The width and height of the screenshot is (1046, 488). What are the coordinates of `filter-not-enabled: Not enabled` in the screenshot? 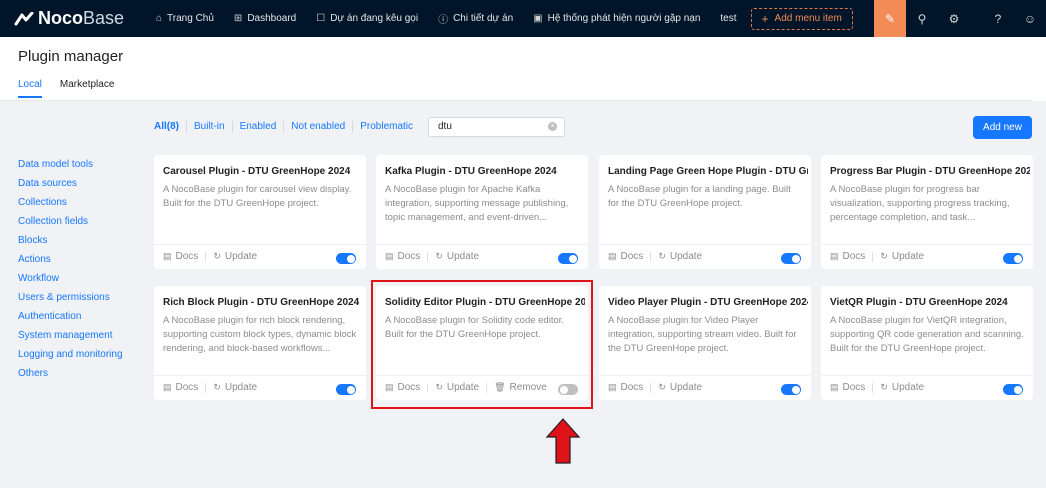 It's located at (319, 127).